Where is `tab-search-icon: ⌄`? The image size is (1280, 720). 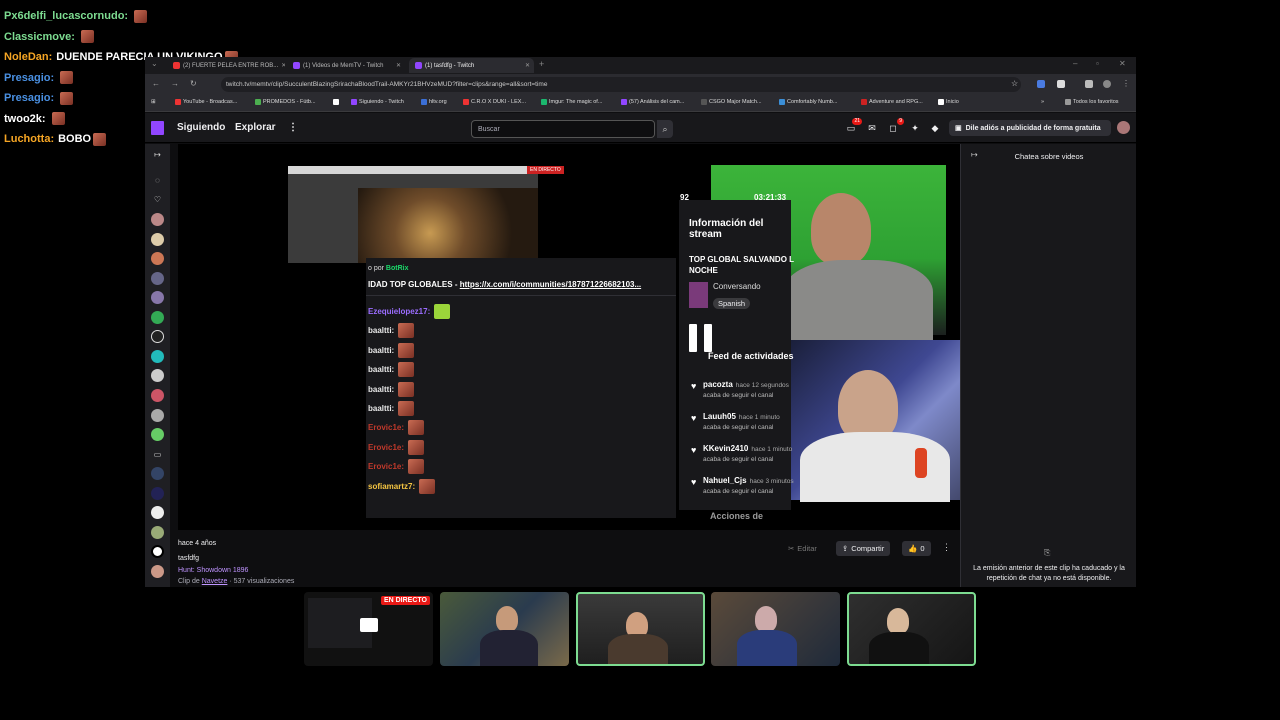 tab-search-icon: ⌄ is located at coordinates (154, 63).